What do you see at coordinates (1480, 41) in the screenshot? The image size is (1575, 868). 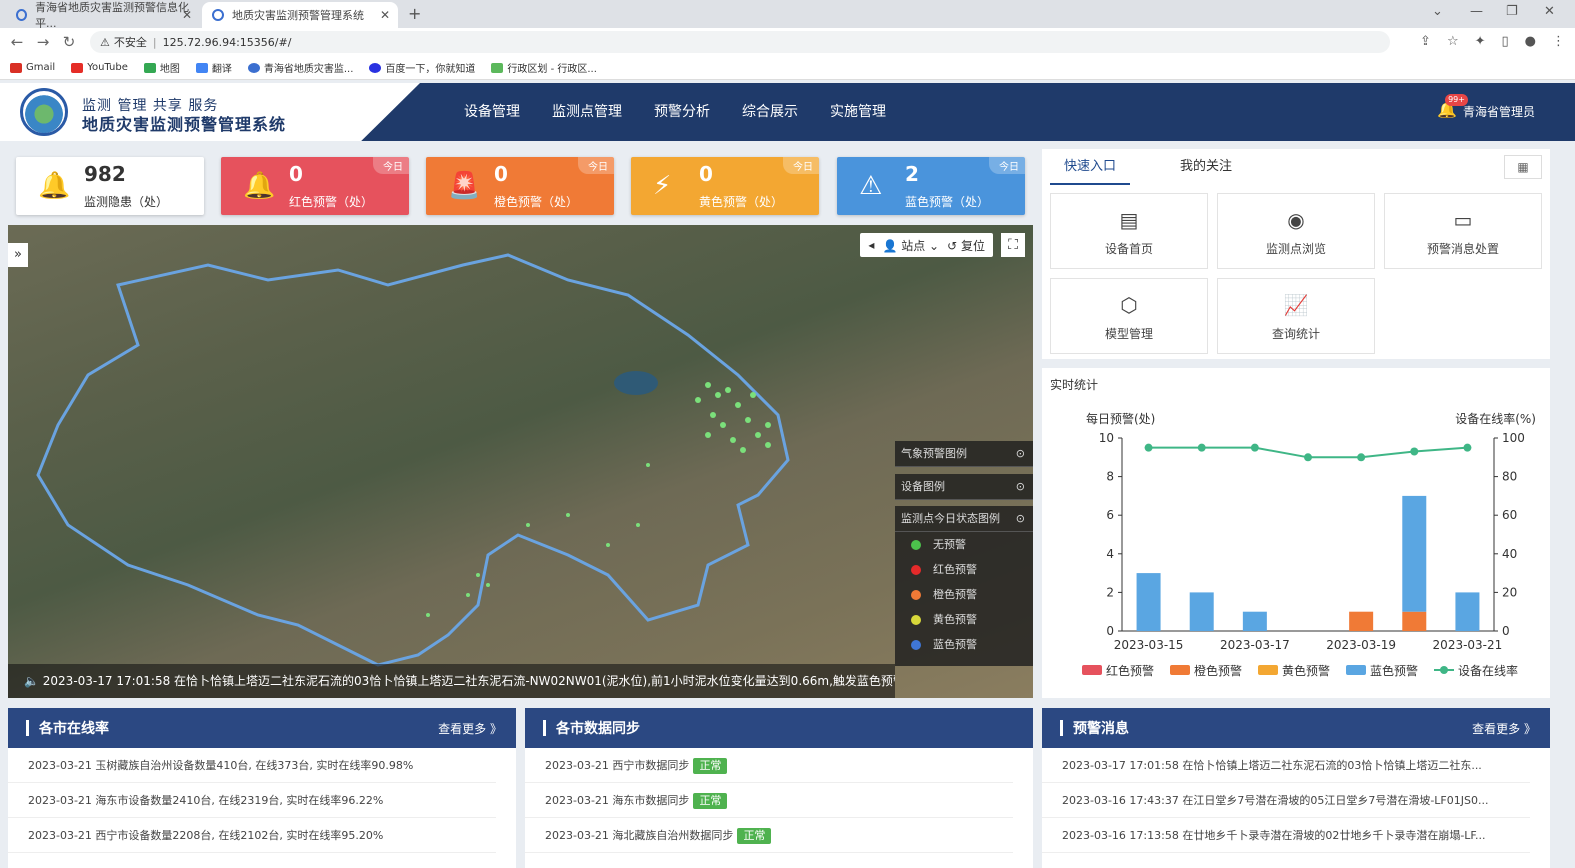 I see `extensions-icon: ✦` at bounding box center [1480, 41].